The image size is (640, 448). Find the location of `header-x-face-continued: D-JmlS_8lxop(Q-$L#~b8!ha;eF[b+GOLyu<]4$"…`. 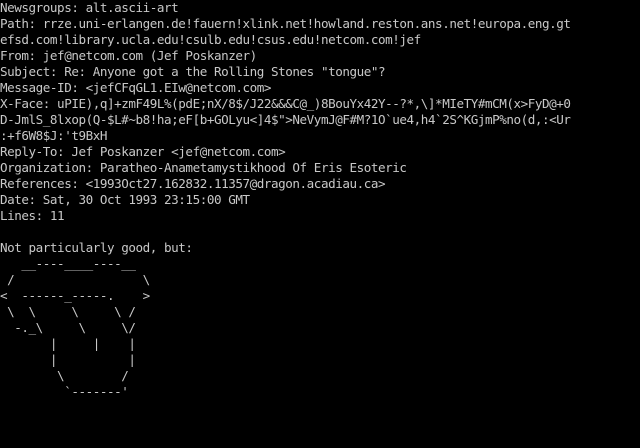

header-x-face-continued: D-JmlS_8lxop(Q-$L#~b8!ha;eF[b+GOLyu<]4$"… is located at coordinates (285, 119).